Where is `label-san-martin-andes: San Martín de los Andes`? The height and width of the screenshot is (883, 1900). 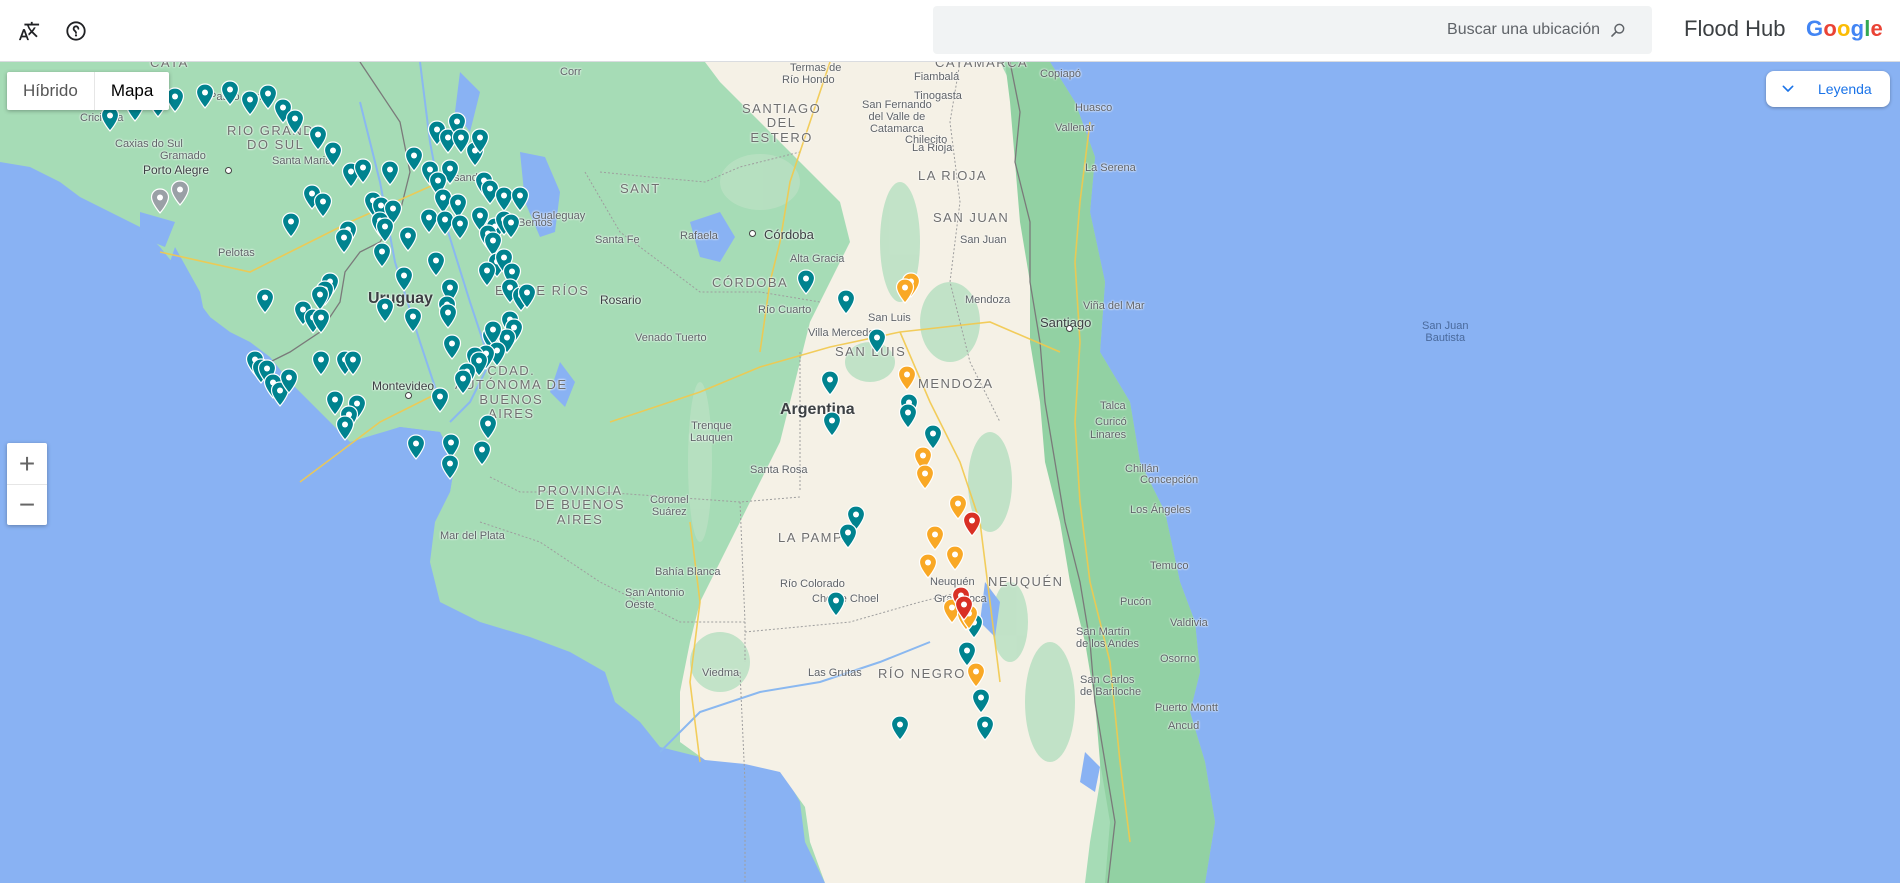 label-san-martin-andes: San Martín de los Andes is located at coordinates (1107, 638).